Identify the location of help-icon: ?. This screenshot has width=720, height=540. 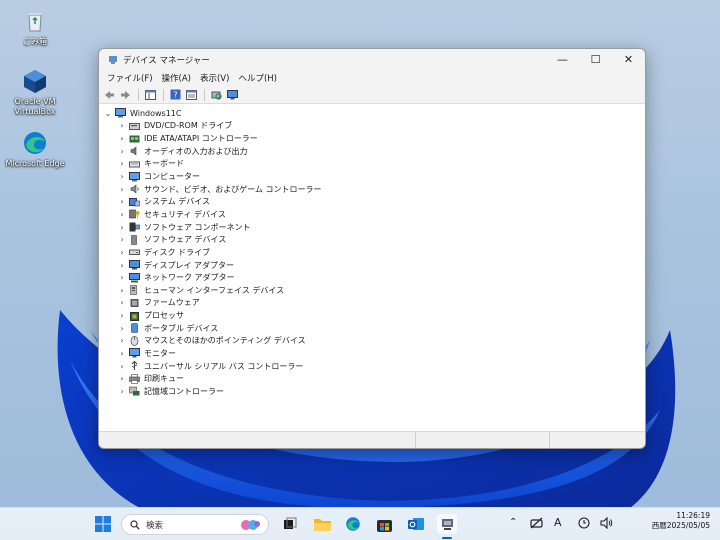
(175, 94).